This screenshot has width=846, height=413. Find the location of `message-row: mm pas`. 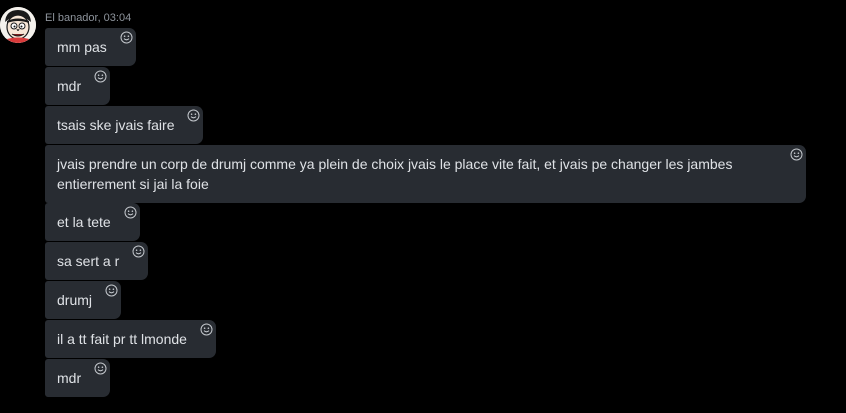

message-row: mm pas is located at coordinates (440, 47).